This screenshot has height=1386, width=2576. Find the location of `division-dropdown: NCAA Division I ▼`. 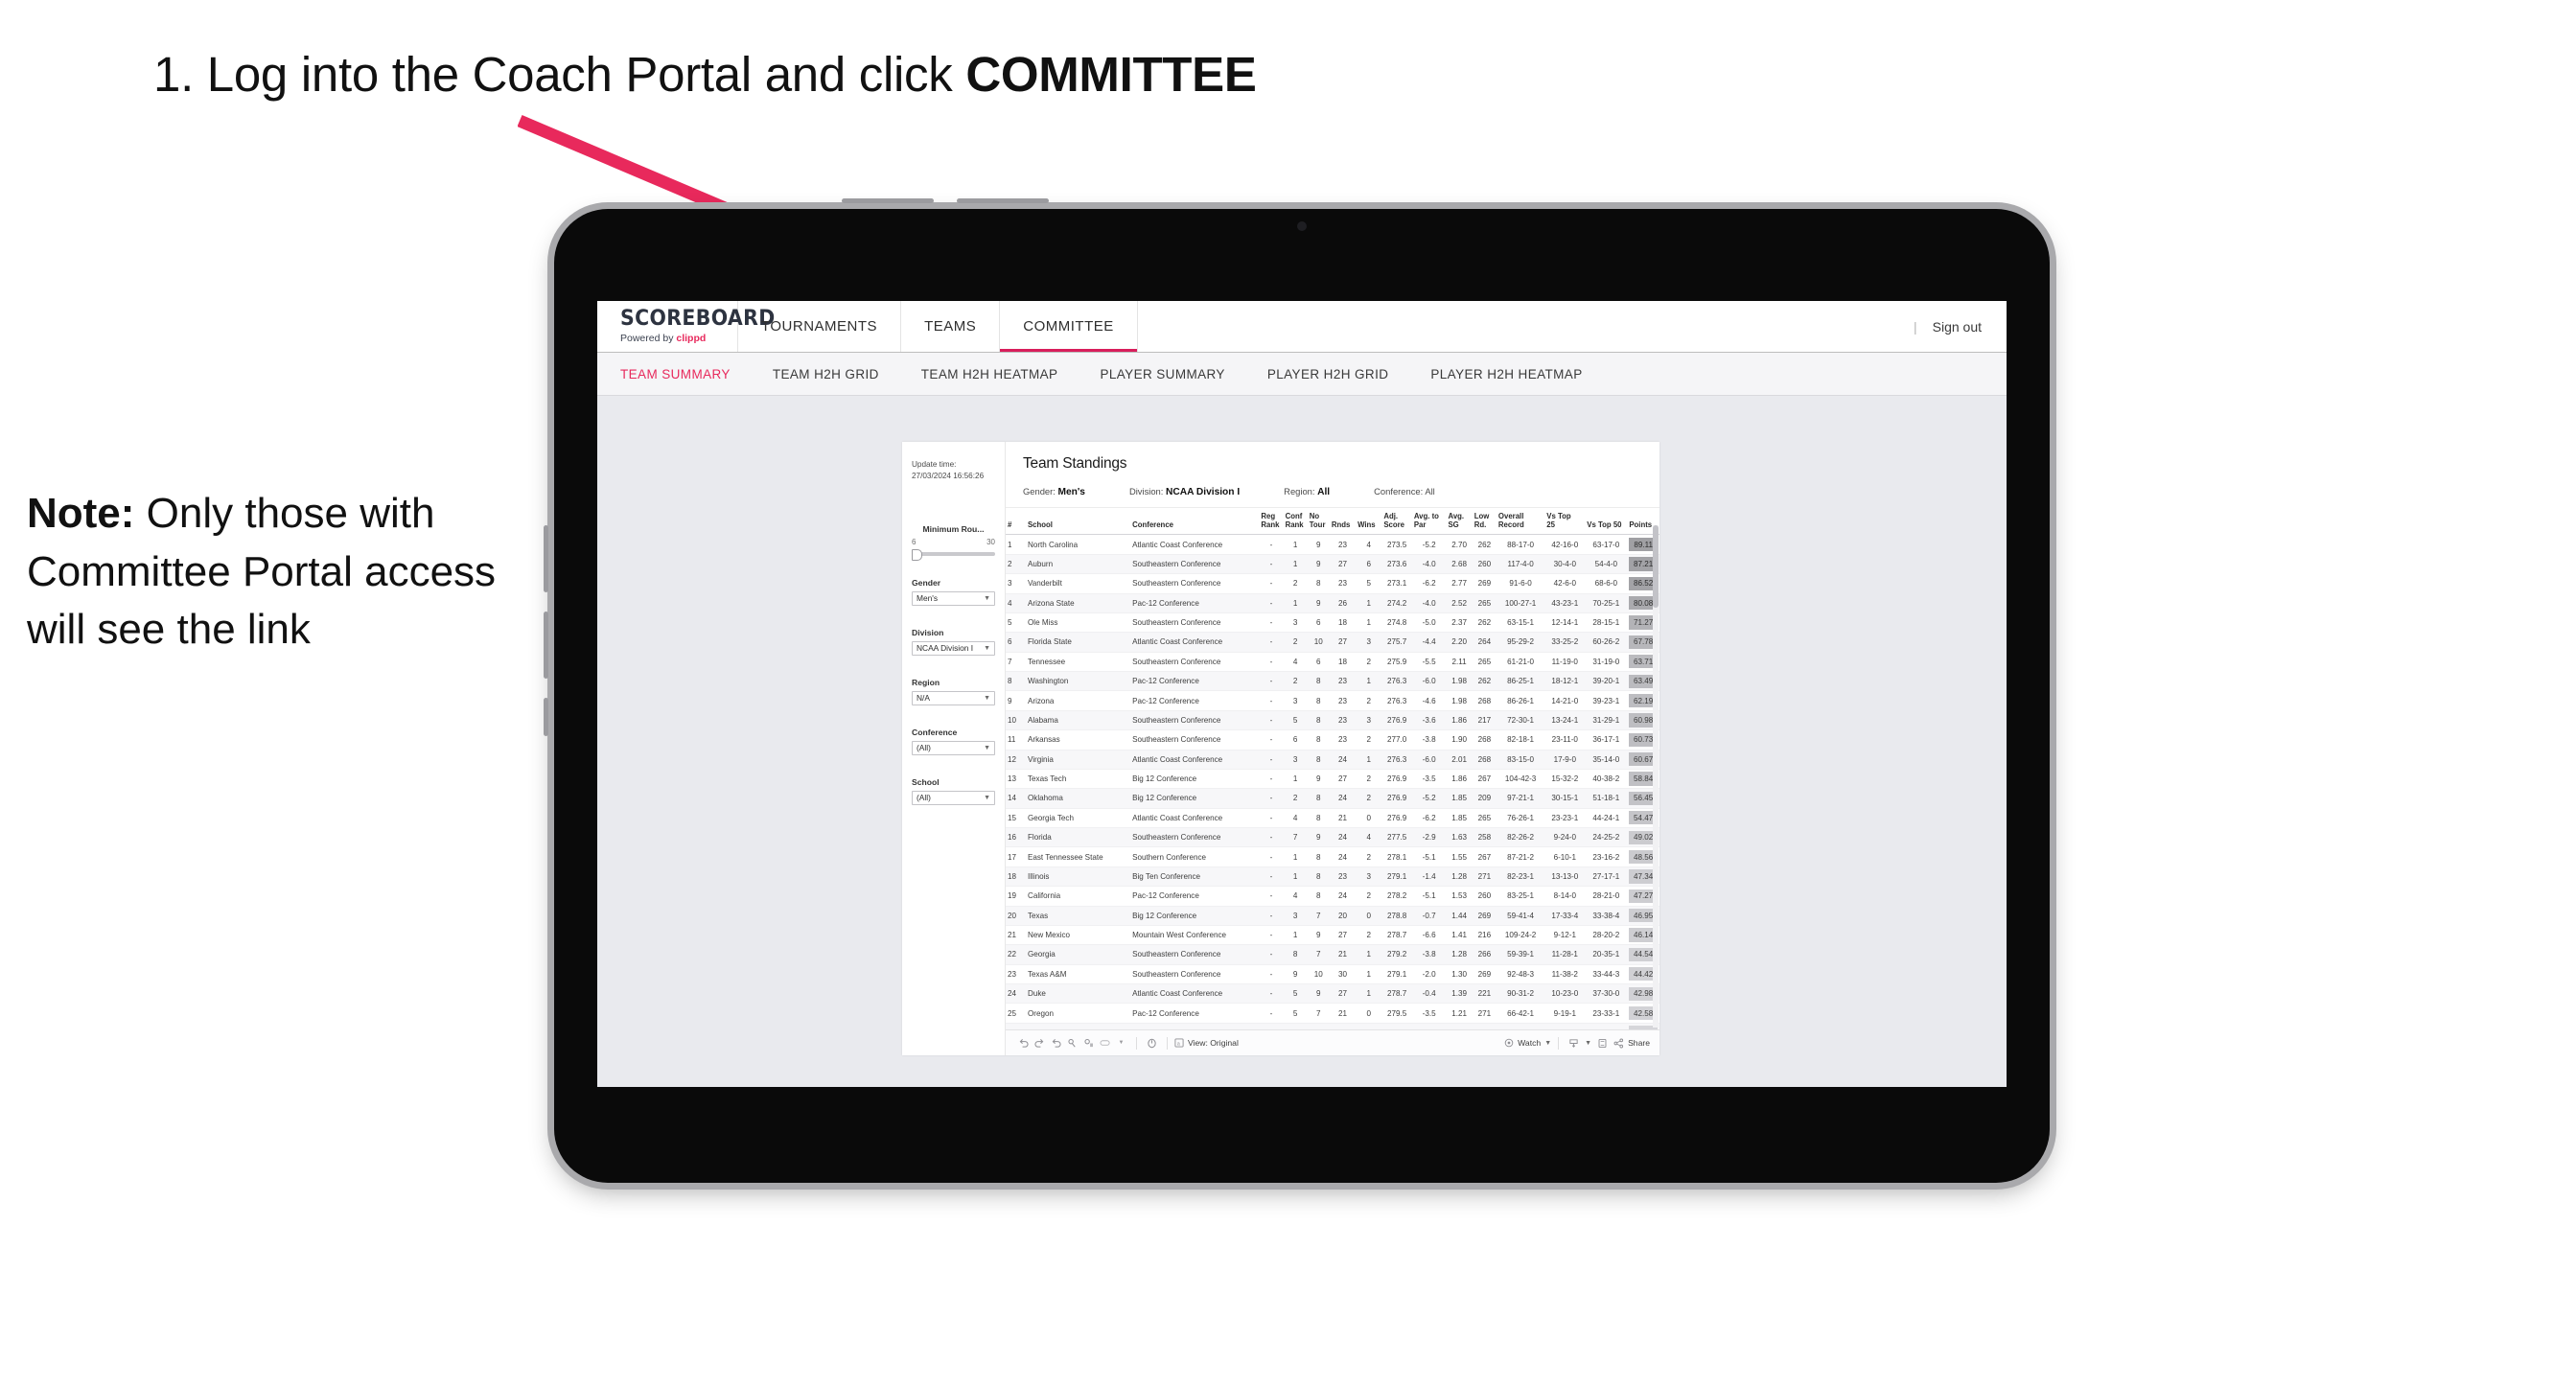

division-dropdown: NCAA Division I ▼ is located at coordinates (954, 648).